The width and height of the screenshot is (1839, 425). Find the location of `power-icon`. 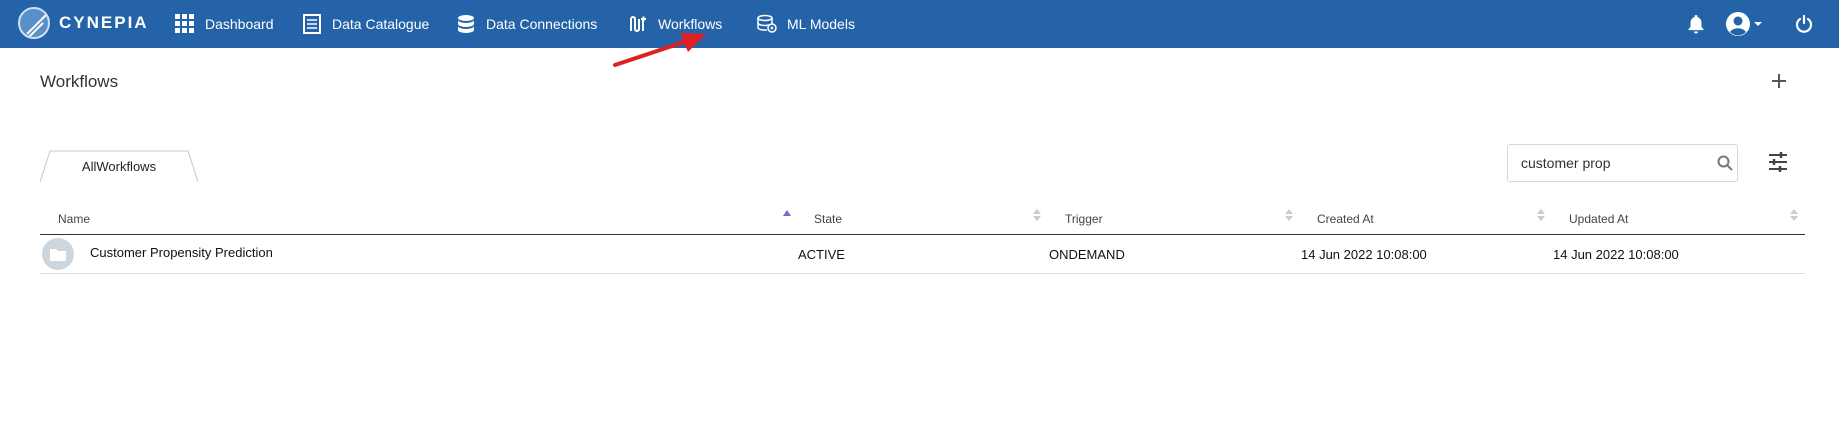

power-icon is located at coordinates (1804, 24).